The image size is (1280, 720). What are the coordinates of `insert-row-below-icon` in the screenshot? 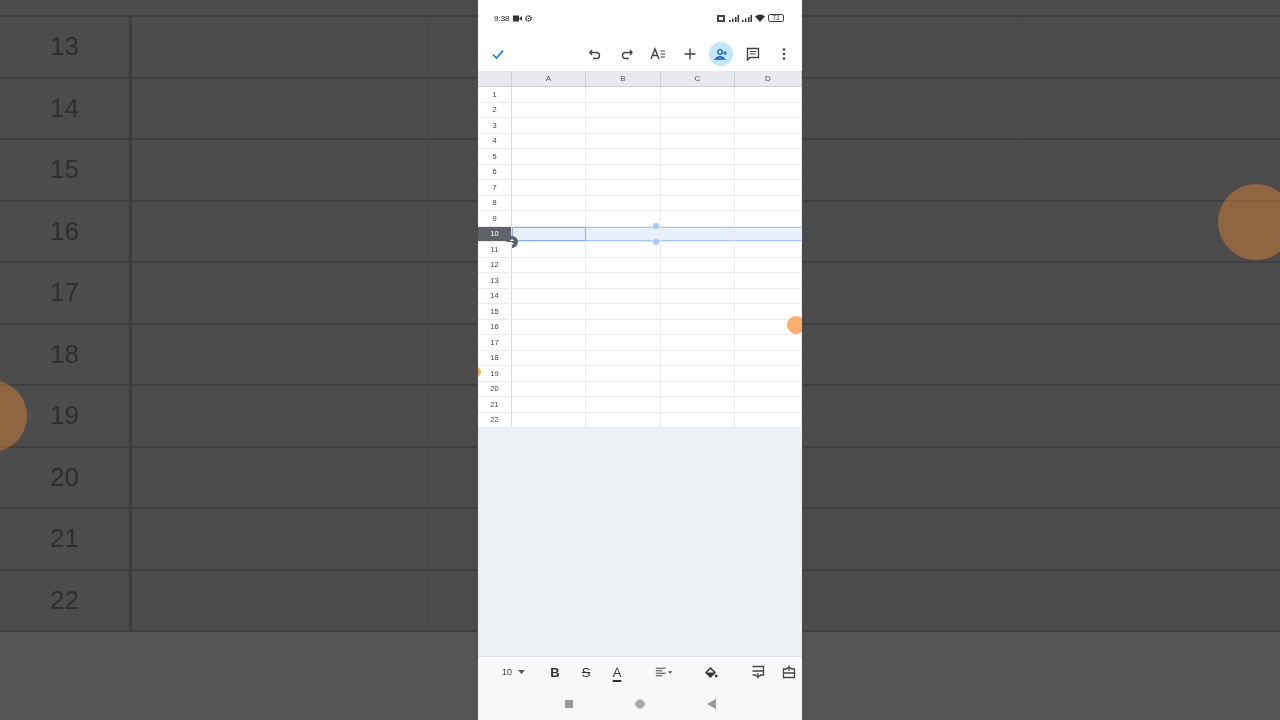 It's located at (789, 672).